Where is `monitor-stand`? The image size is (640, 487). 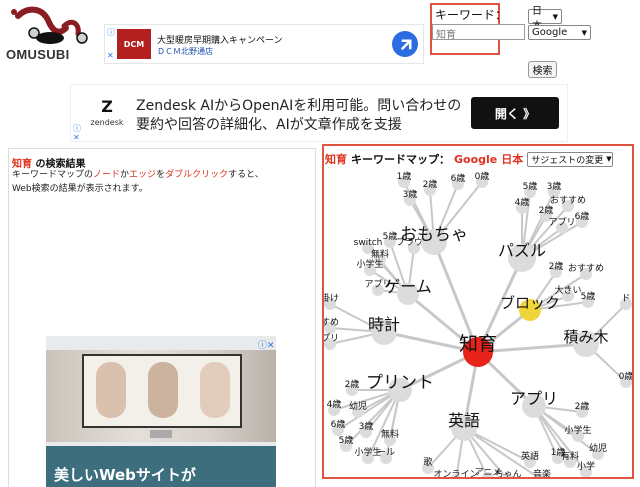 monitor-stand is located at coordinates (161, 434).